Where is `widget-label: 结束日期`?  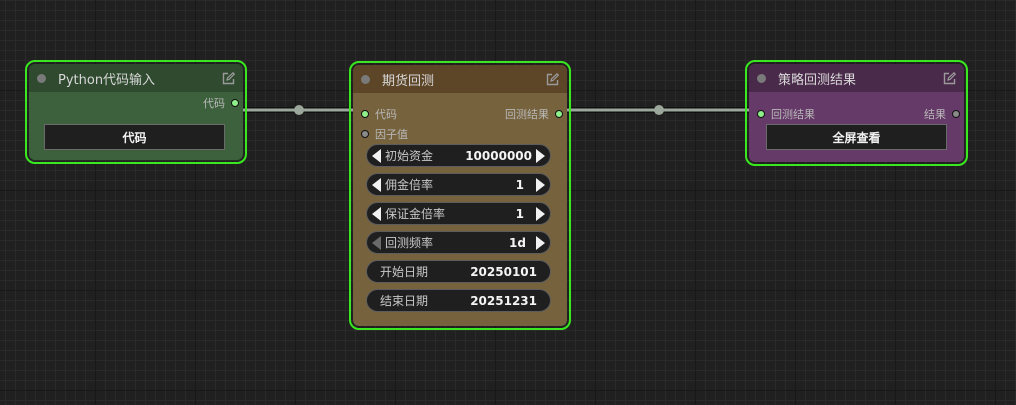
widget-label: 结束日期 is located at coordinates (404, 301).